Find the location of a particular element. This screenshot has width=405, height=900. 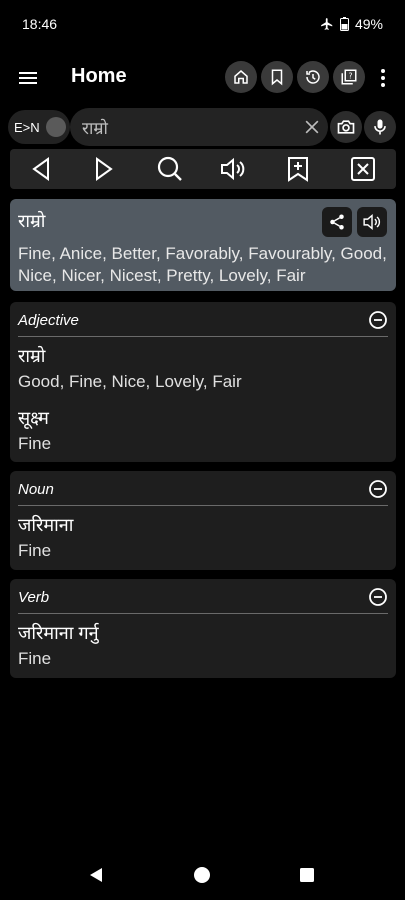

menu-button is located at coordinates (28, 78).